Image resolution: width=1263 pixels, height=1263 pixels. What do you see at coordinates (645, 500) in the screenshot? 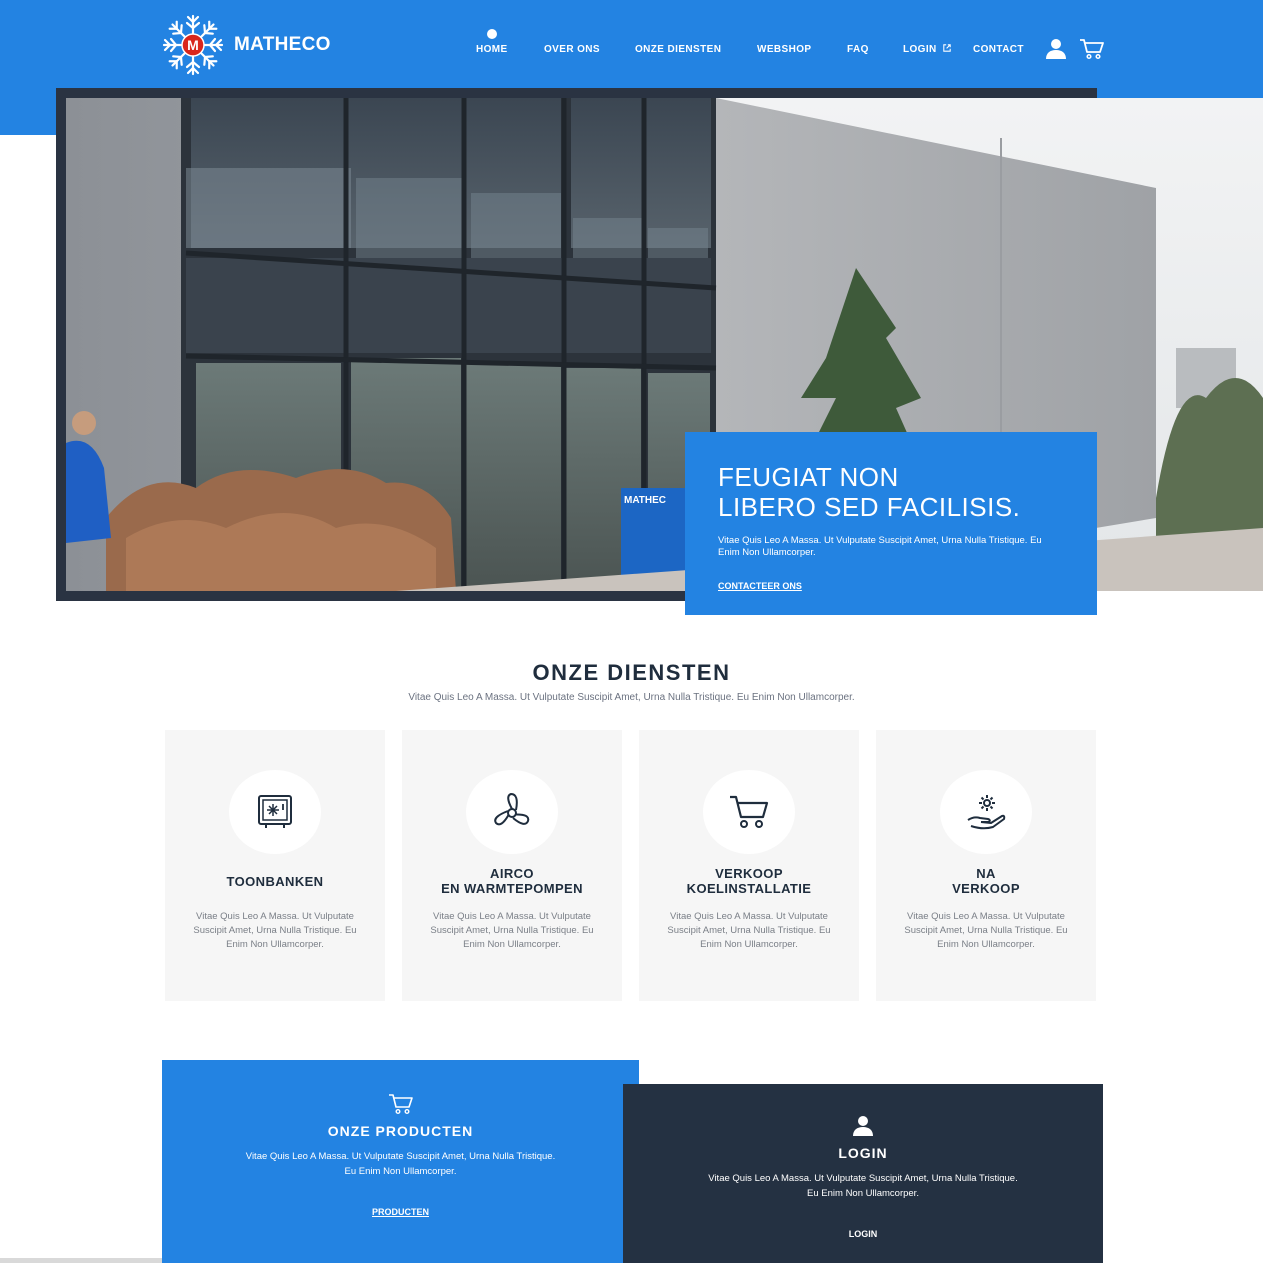
I see `window-sign-text: MATHEC` at bounding box center [645, 500].